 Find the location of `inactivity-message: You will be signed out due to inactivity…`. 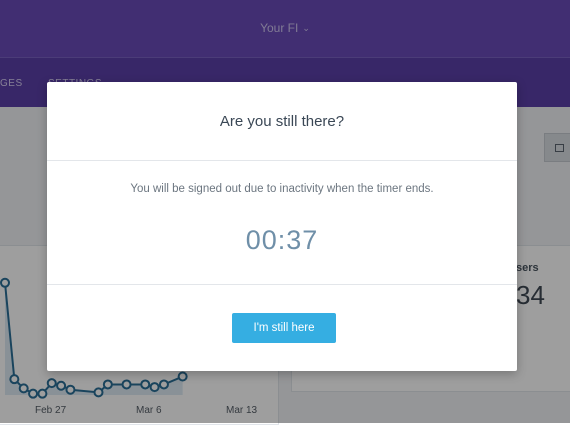

inactivity-message: You will be signed out due to inactivity… is located at coordinates (282, 189).